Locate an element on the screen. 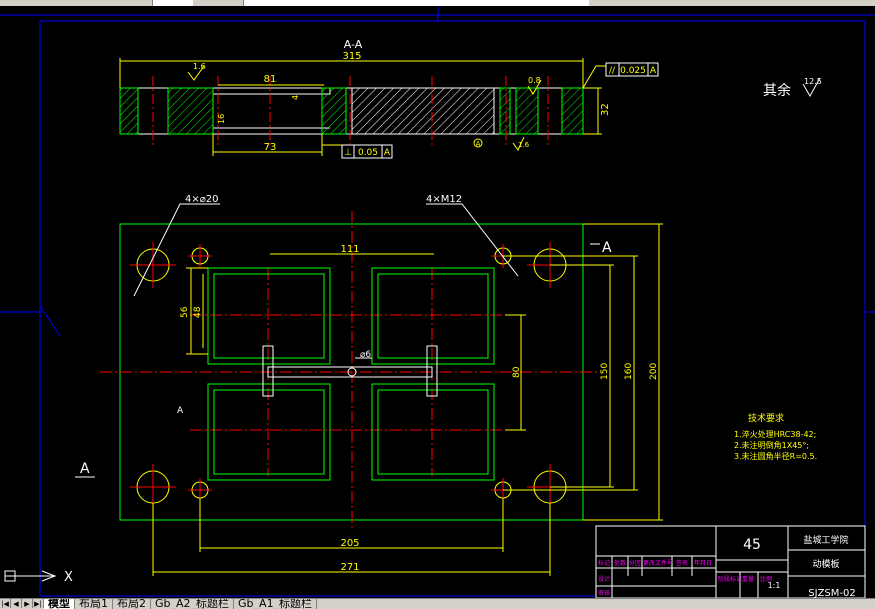 The width and height of the screenshot is (875, 609). section-top-pocket is located at coordinates (271, 91).